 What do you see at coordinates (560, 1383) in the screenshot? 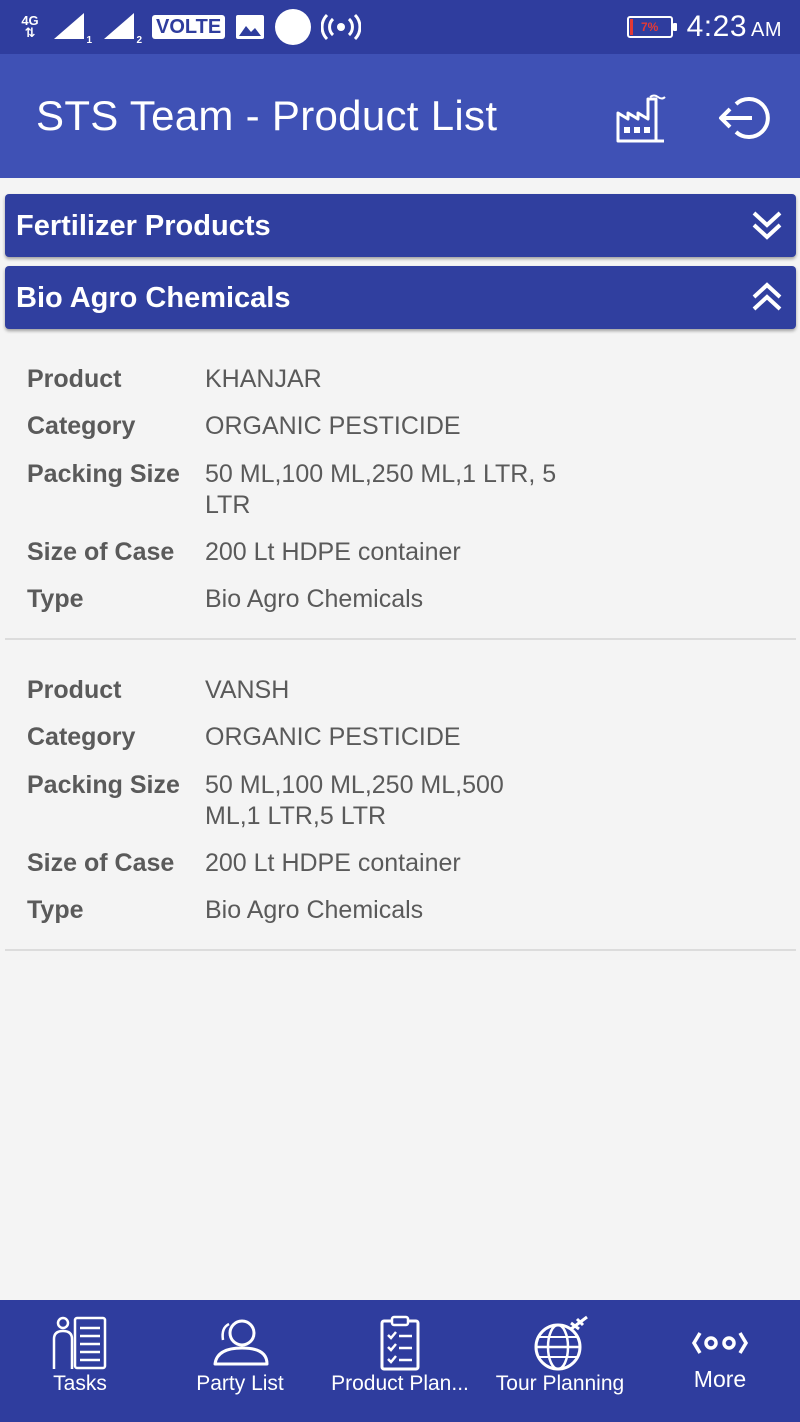
I see `nav-label: Tour Planning` at bounding box center [560, 1383].